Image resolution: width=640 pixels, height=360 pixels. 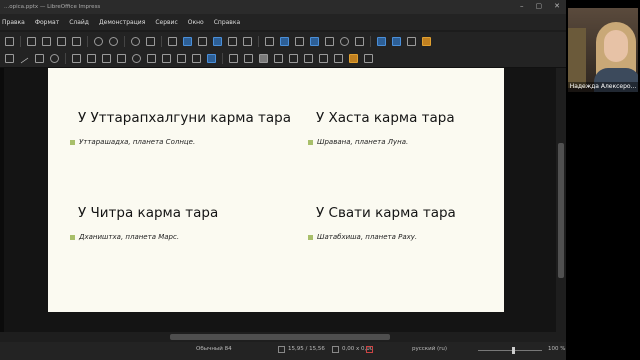 What do you see at coordinates (510, 350) in the screenshot?
I see `zoom-slider` at bounding box center [510, 350].